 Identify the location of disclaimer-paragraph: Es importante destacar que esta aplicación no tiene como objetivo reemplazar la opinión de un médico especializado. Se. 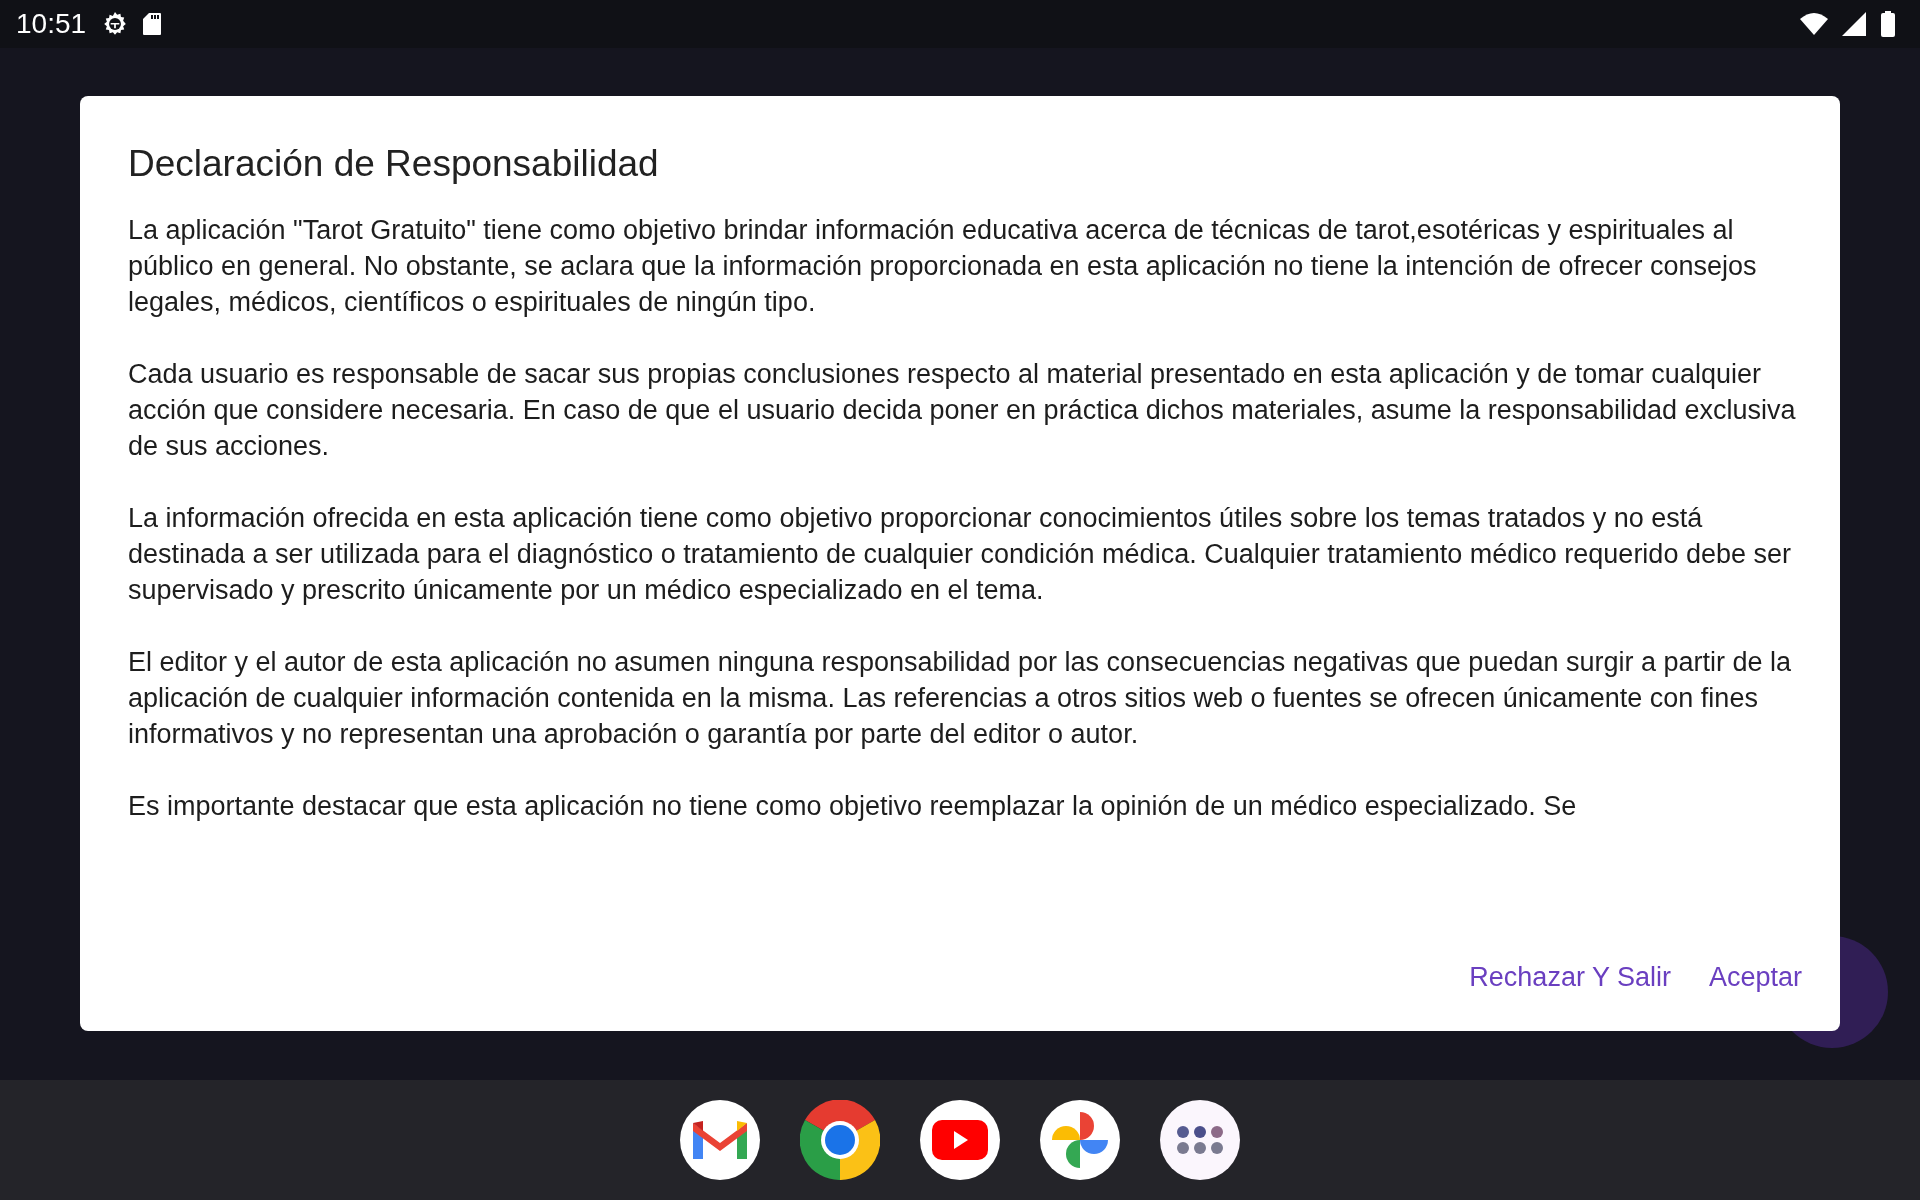
(853, 807).